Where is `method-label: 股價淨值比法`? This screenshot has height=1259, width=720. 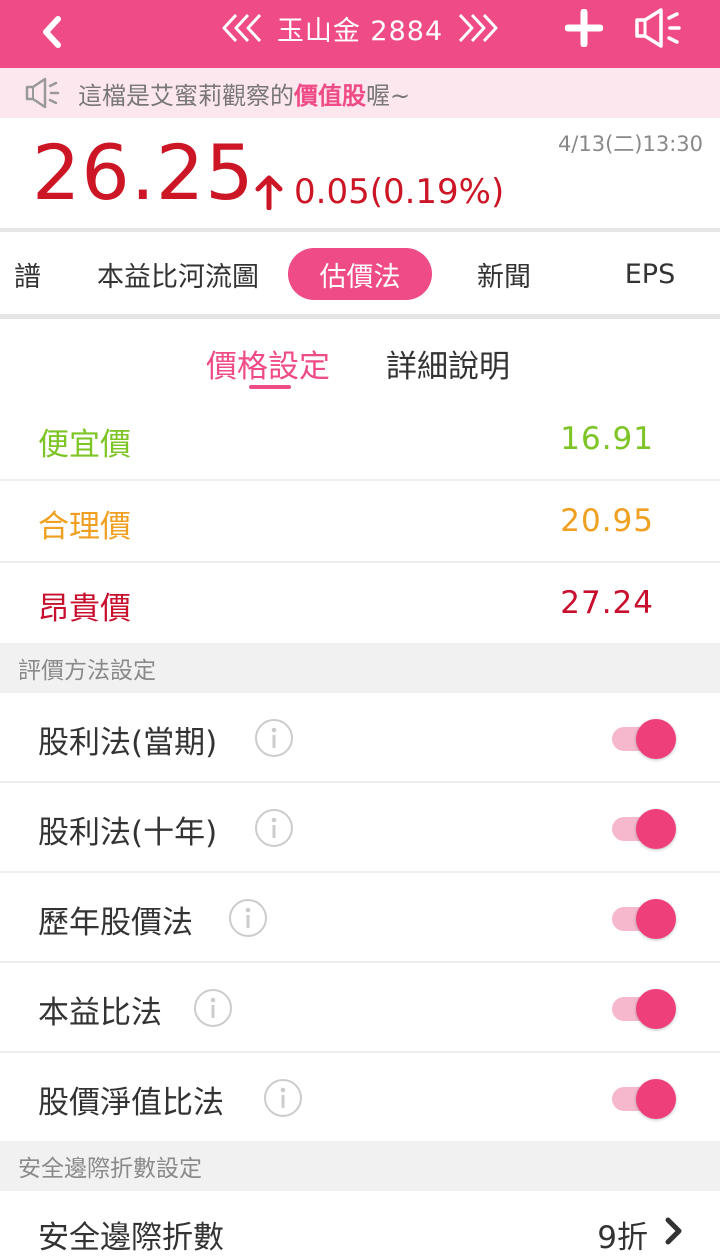
method-label: 股價淨值比法 is located at coordinates (131, 1103).